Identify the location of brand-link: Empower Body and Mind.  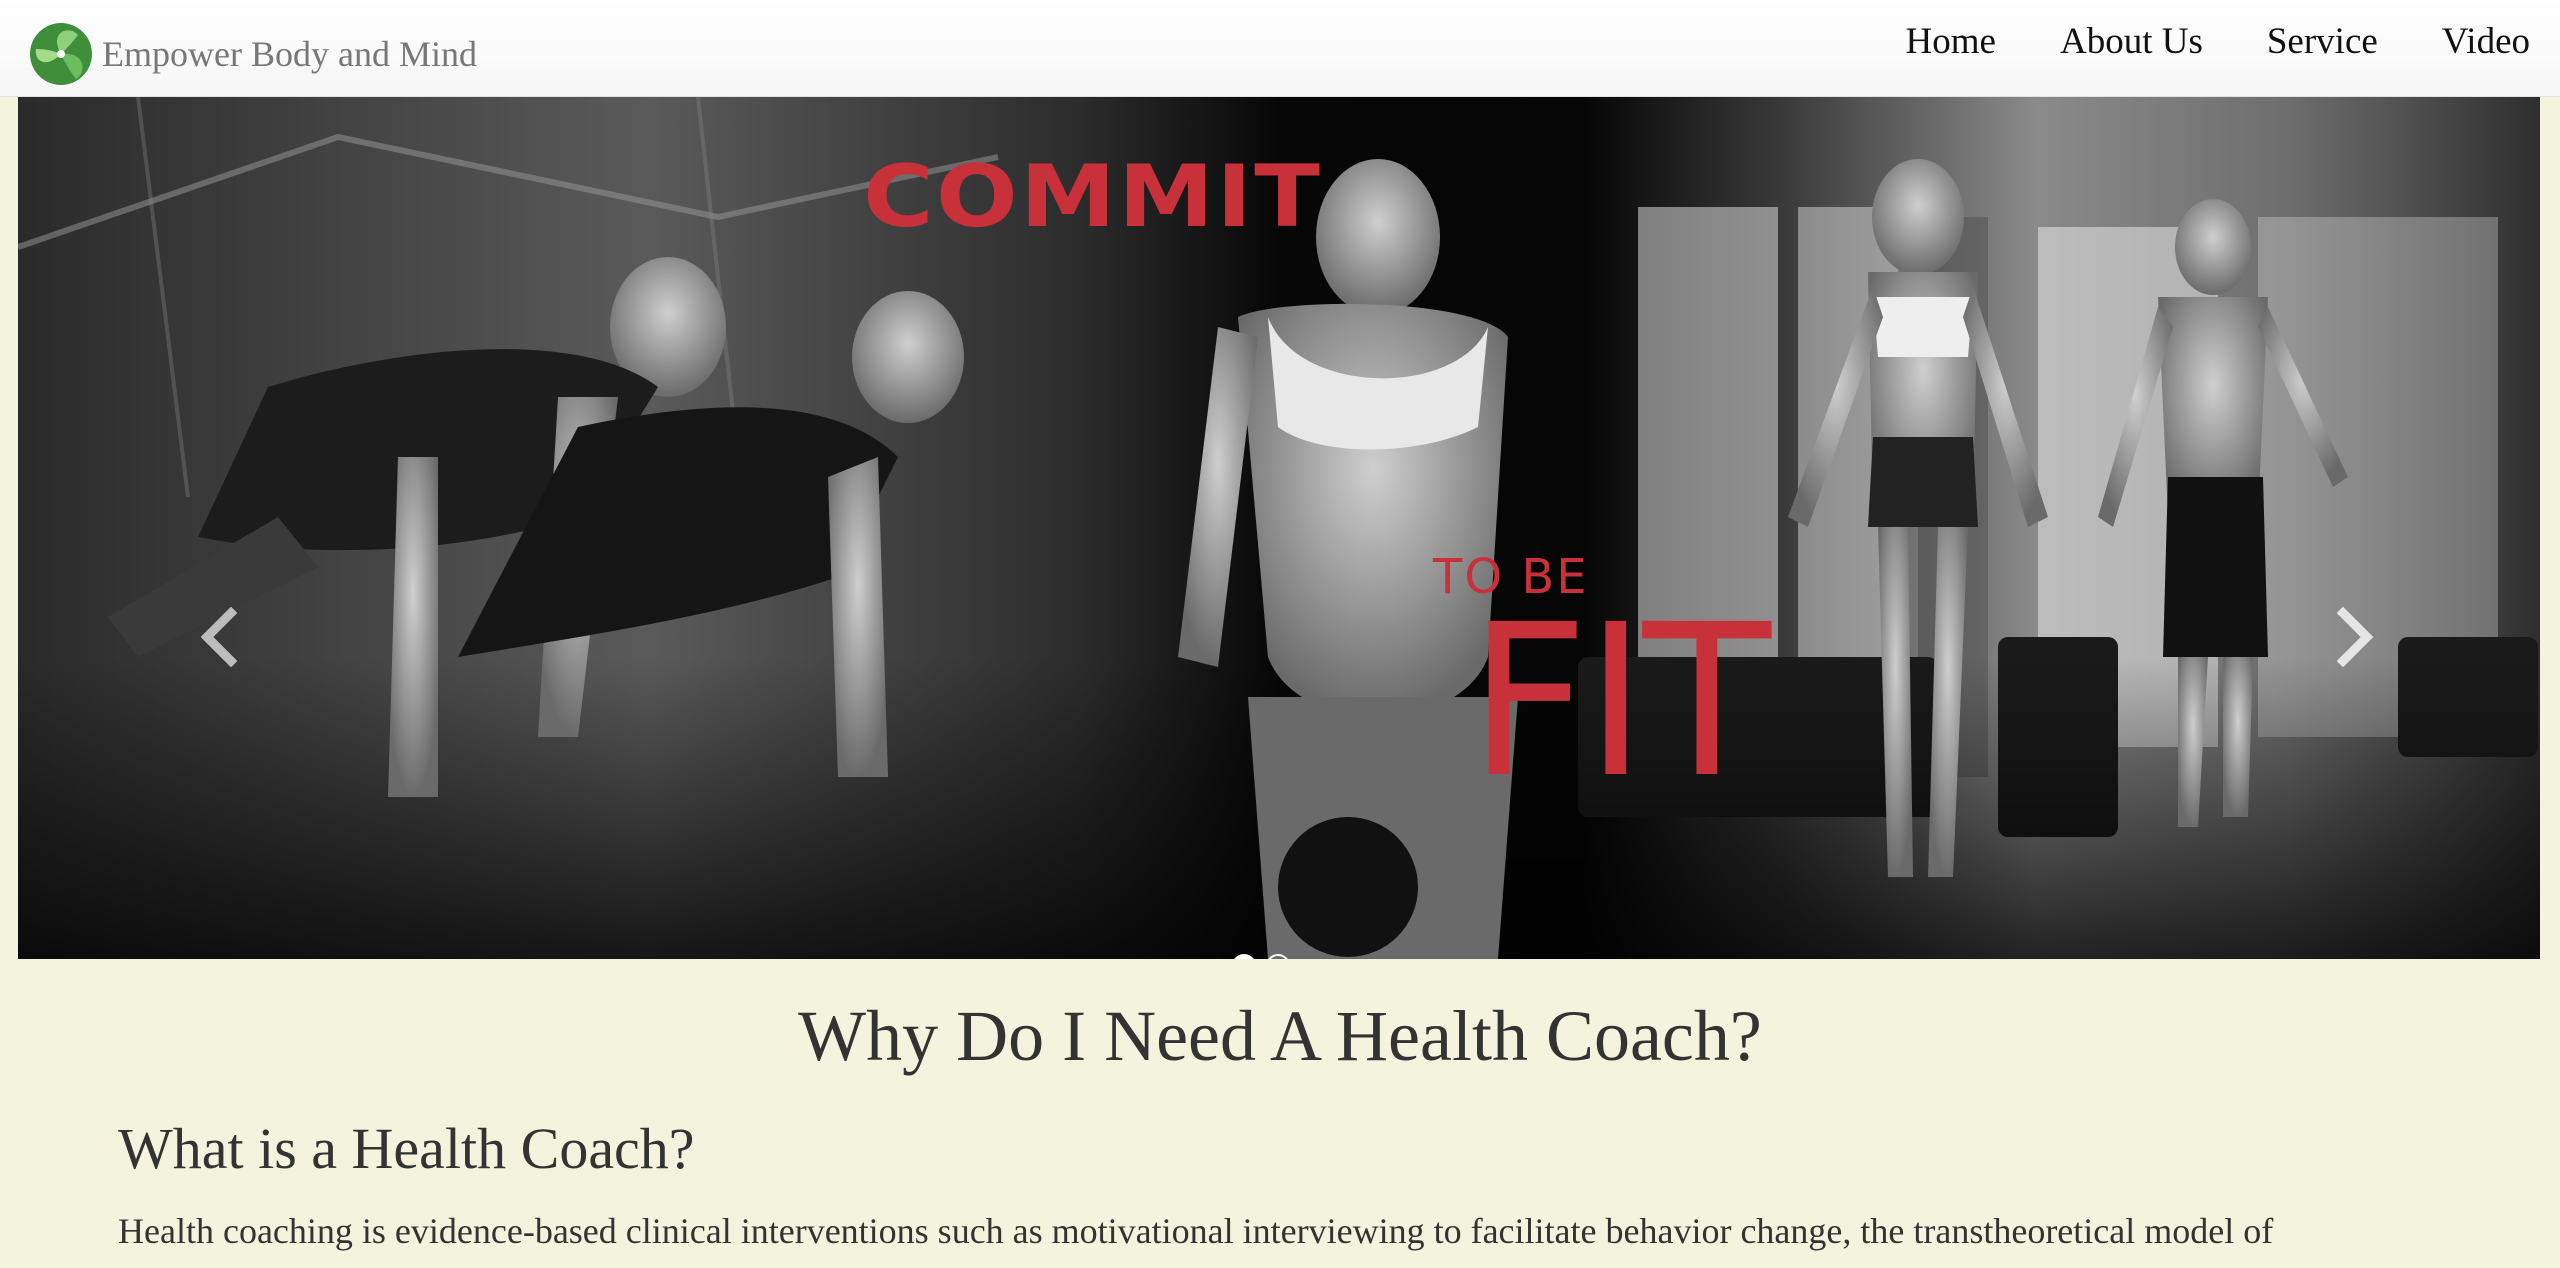
(252, 54).